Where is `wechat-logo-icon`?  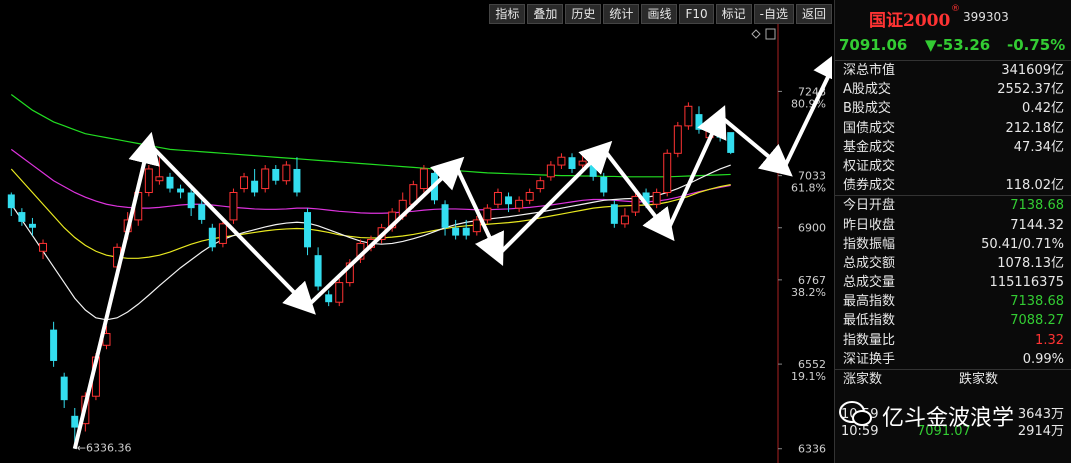
wechat-logo-icon is located at coordinates (855, 413).